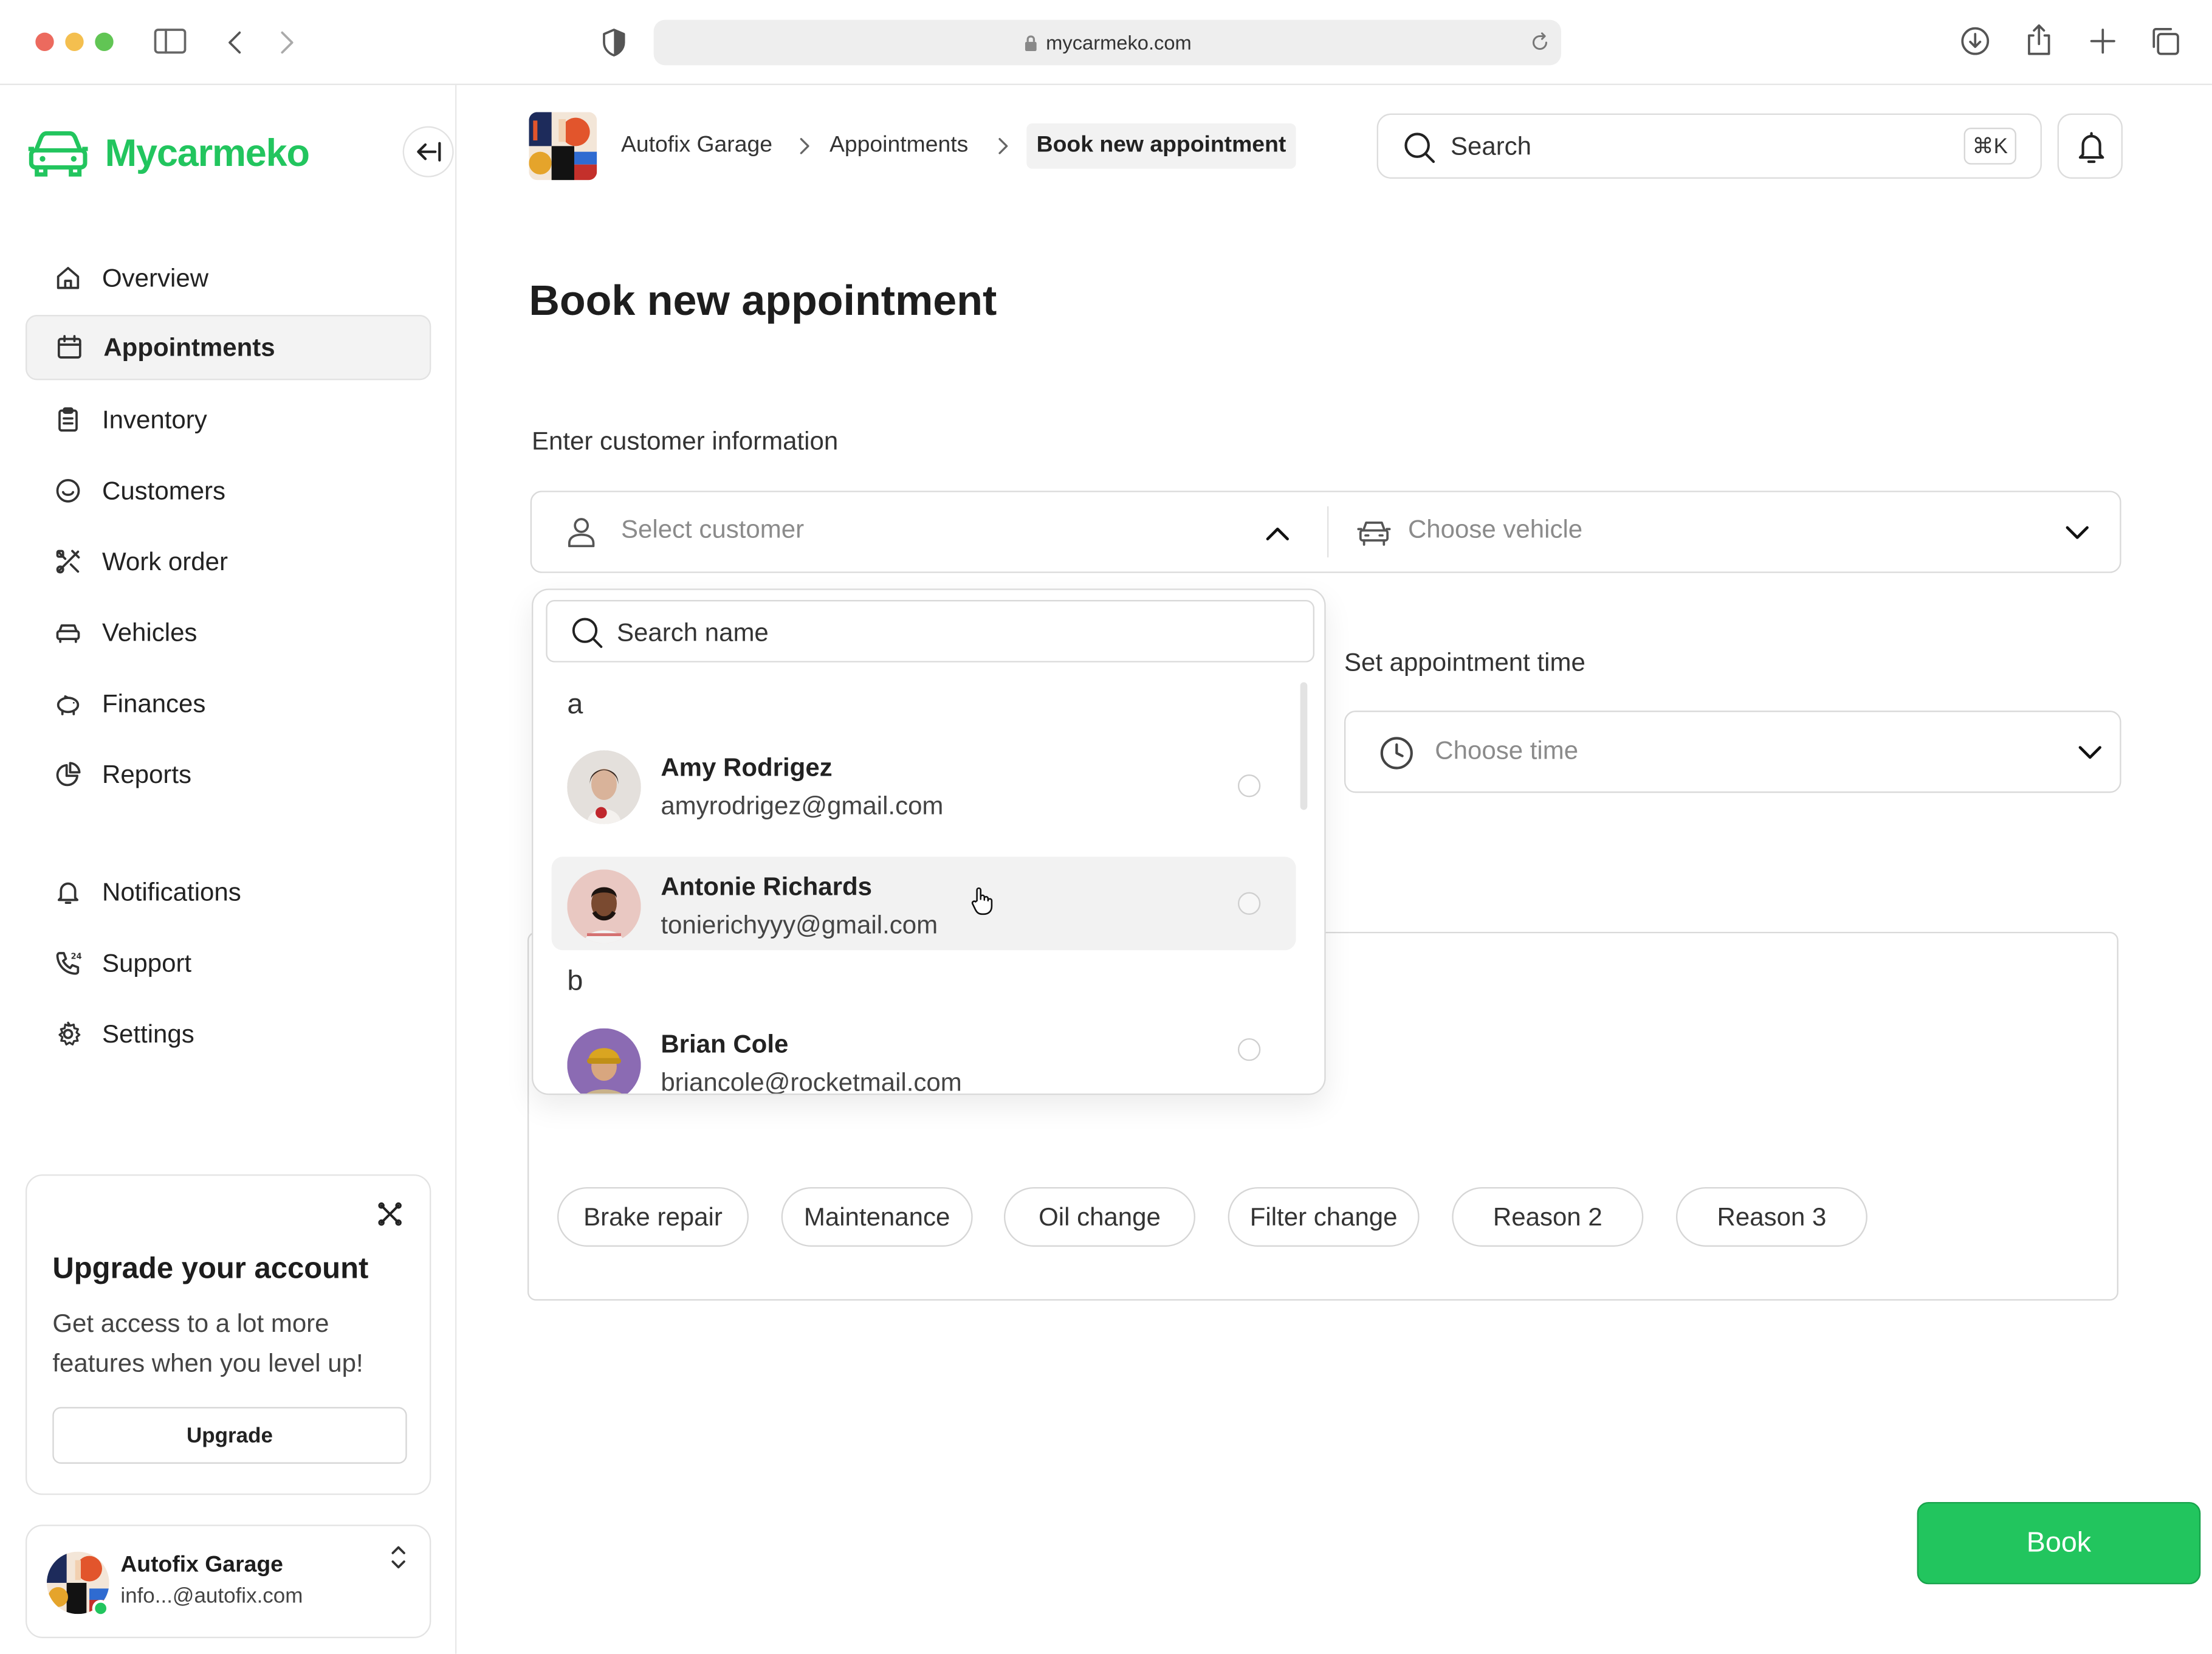 The height and width of the screenshot is (1654, 2212). What do you see at coordinates (428, 151) in the screenshot?
I see `collapse-sidebar-button` at bounding box center [428, 151].